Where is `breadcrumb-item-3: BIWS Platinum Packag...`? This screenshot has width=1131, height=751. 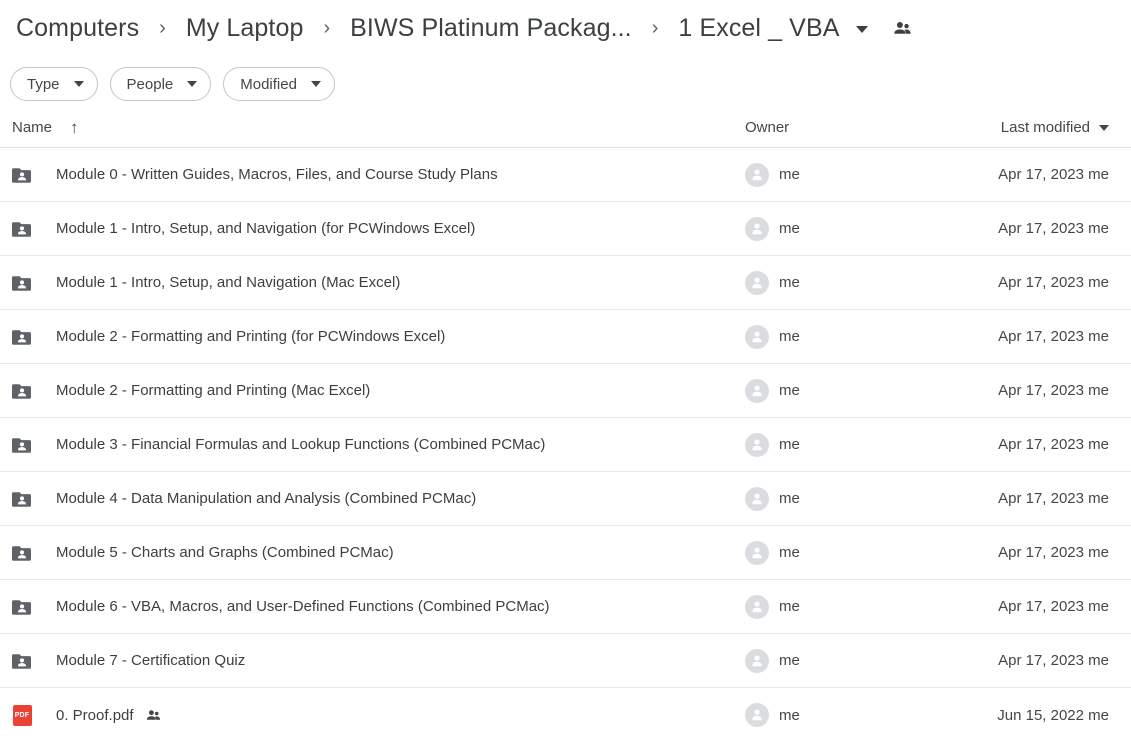
breadcrumb-item-3: BIWS Platinum Packag... is located at coordinates (491, 28).